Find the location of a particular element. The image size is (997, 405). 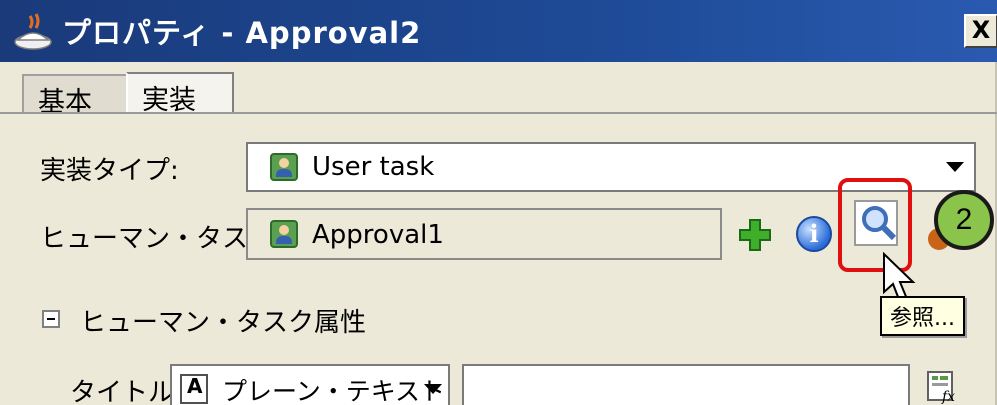

search-icon-handle is located at coordinates (889, 233).